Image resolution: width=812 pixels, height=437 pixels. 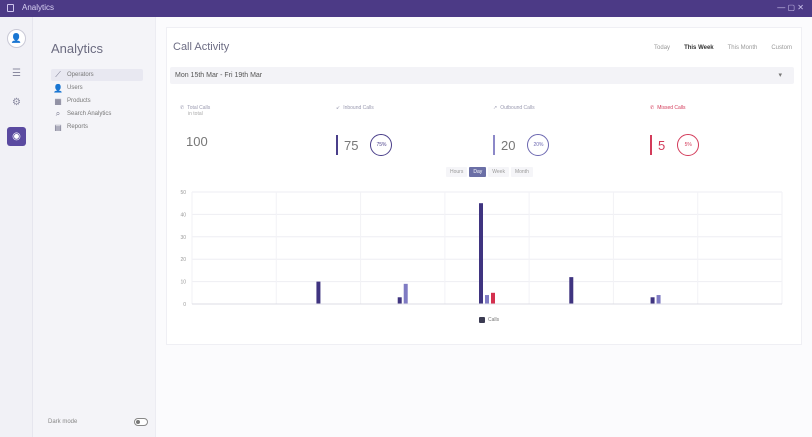 I want to click on app-icon, so click(x=10, y=8).